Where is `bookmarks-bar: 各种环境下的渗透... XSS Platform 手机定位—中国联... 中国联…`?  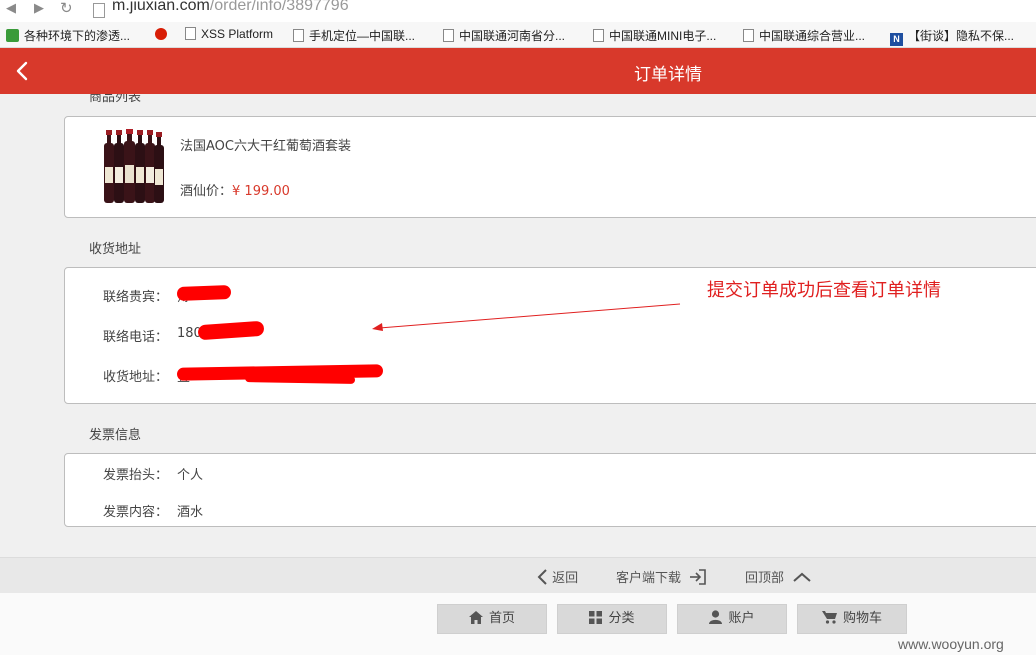
bookmarks-bar: 各种环境下的渗透... XSS Platform 手机定位—中国联... 中国联… is located at coordinates (518, 35).